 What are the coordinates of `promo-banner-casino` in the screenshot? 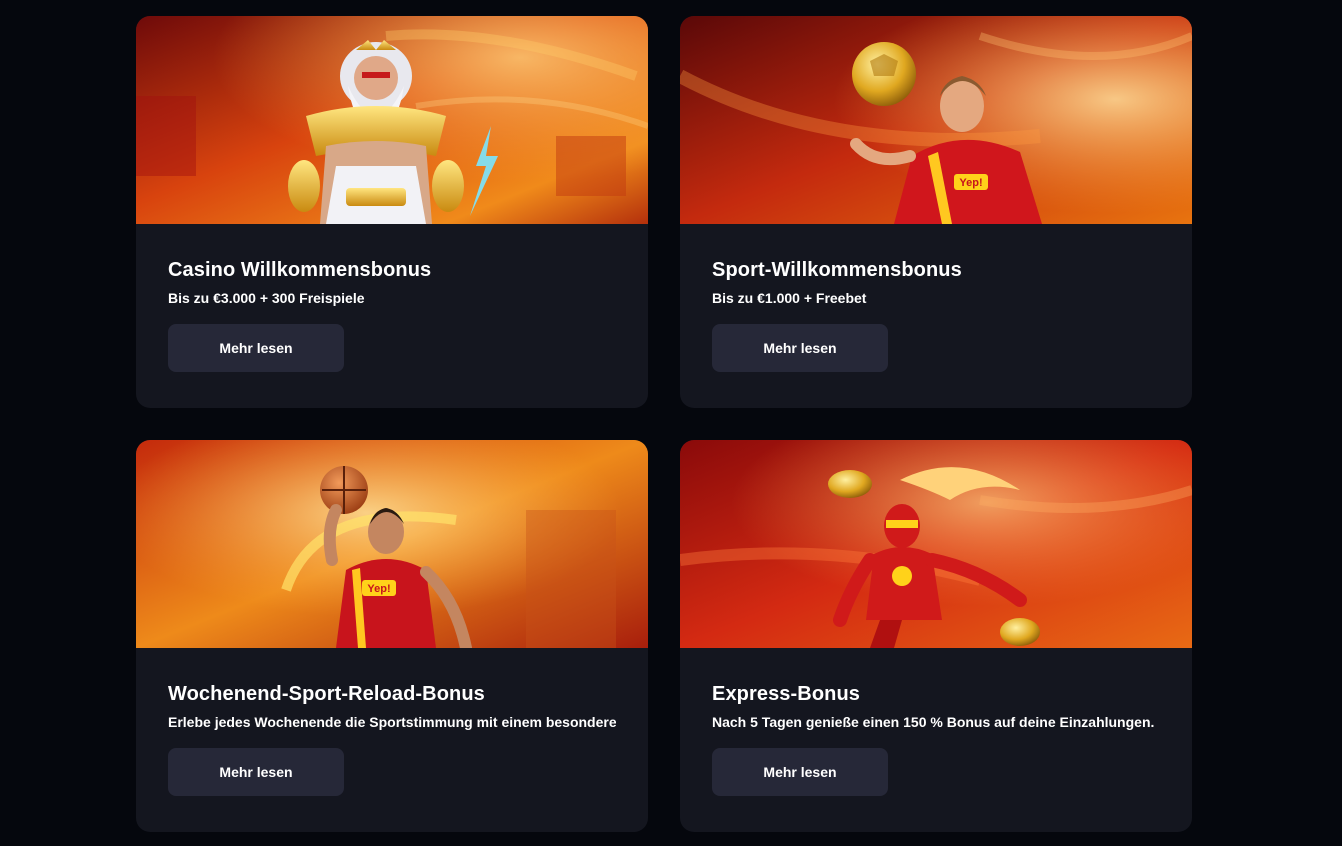 It's located at (392, 120).